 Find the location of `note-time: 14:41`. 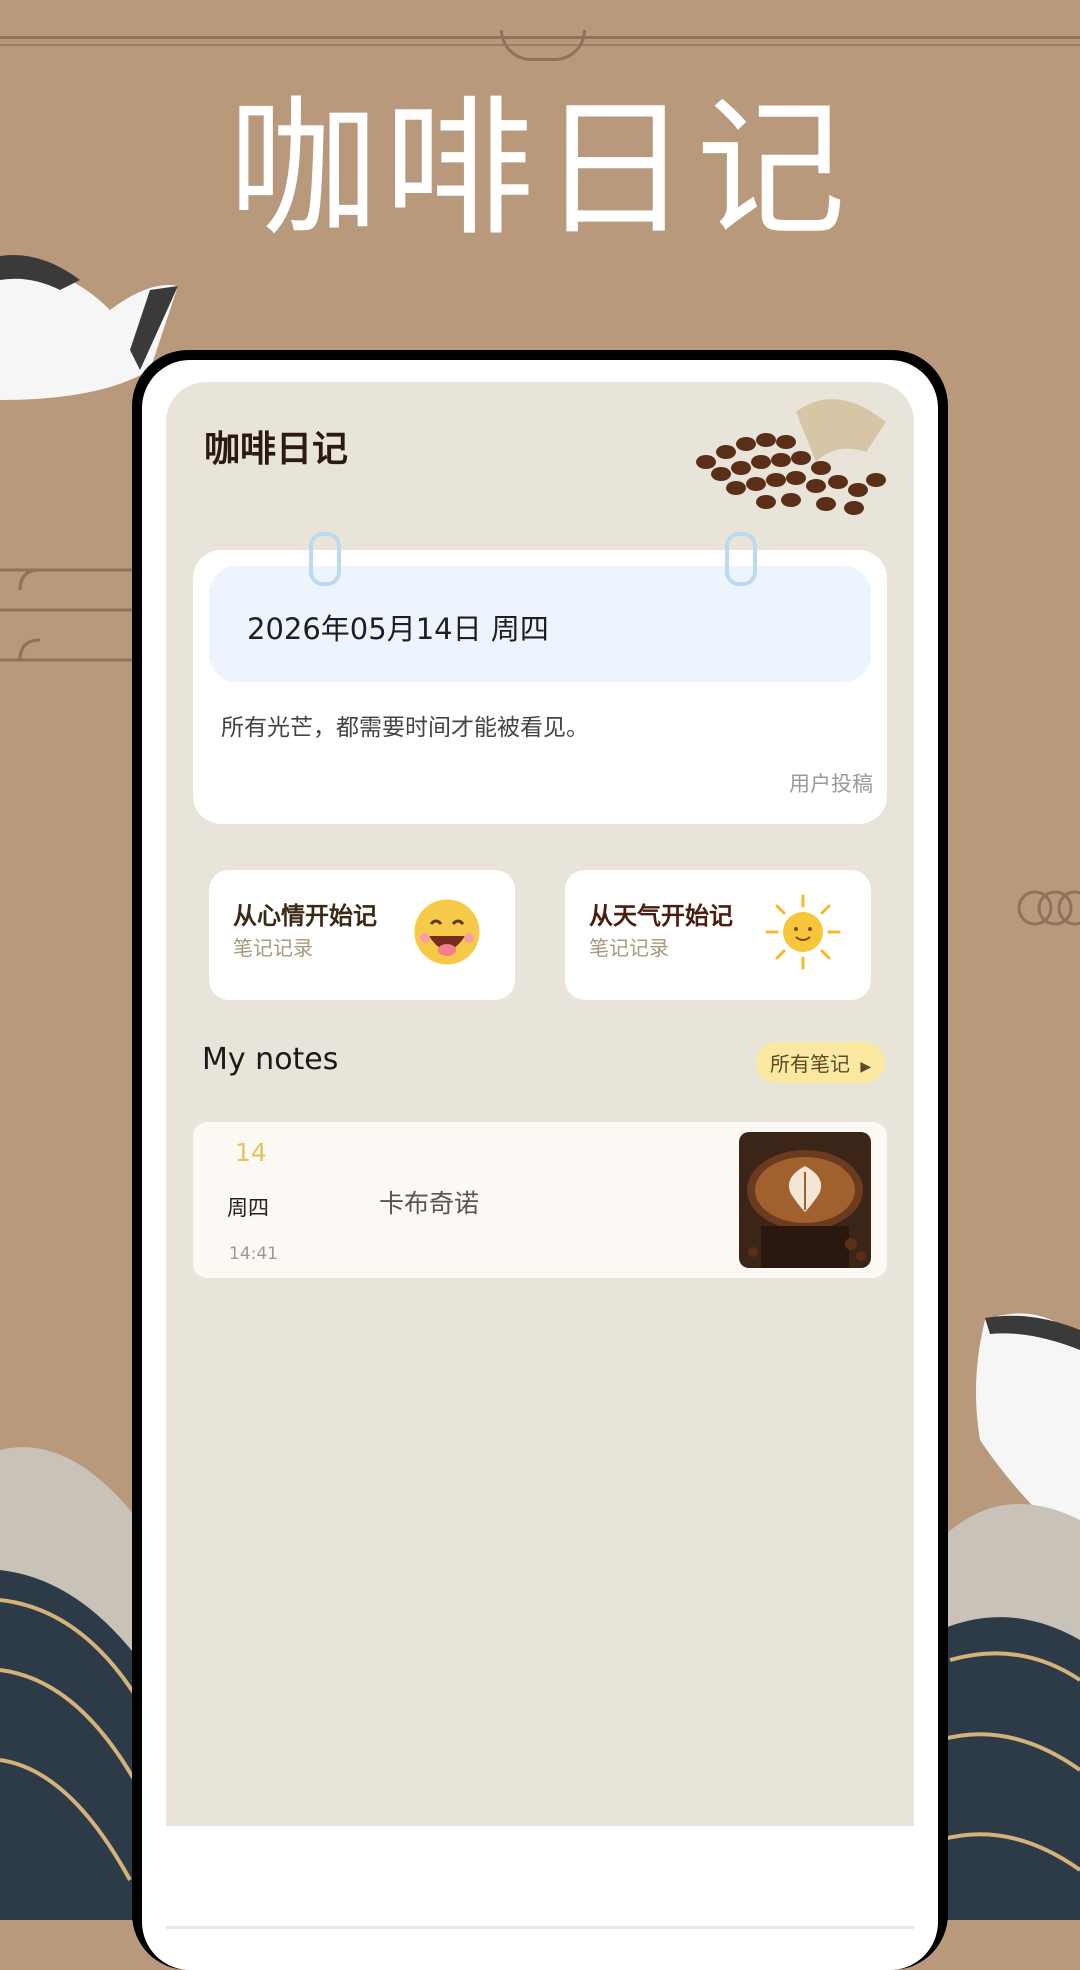

note-time: 14:41 is located at coordinates (253, 1254).